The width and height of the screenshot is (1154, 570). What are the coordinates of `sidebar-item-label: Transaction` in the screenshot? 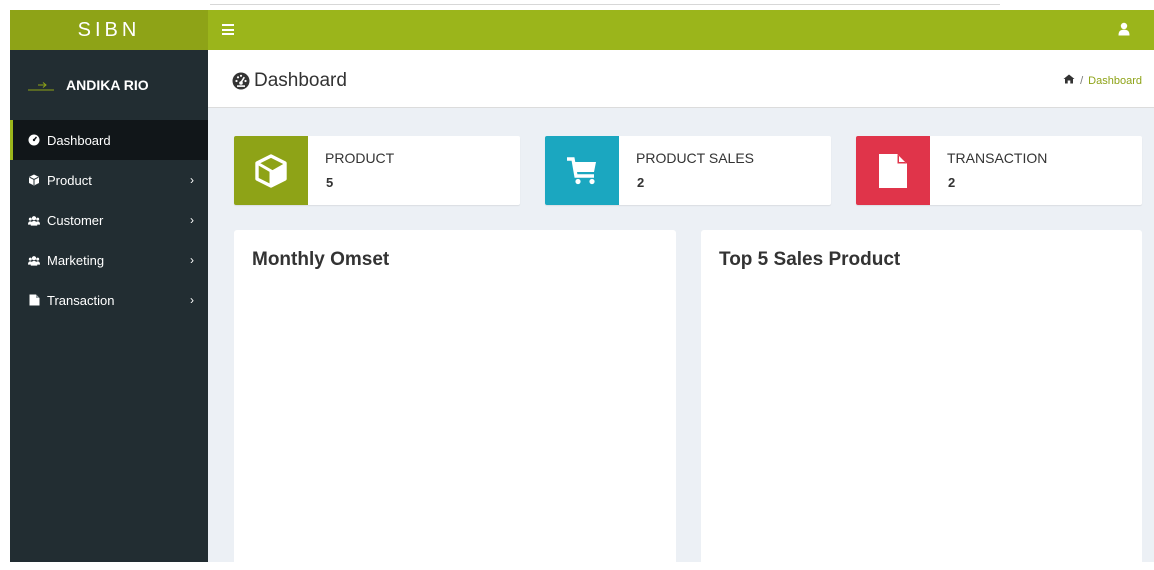 It's located at (81, 300).